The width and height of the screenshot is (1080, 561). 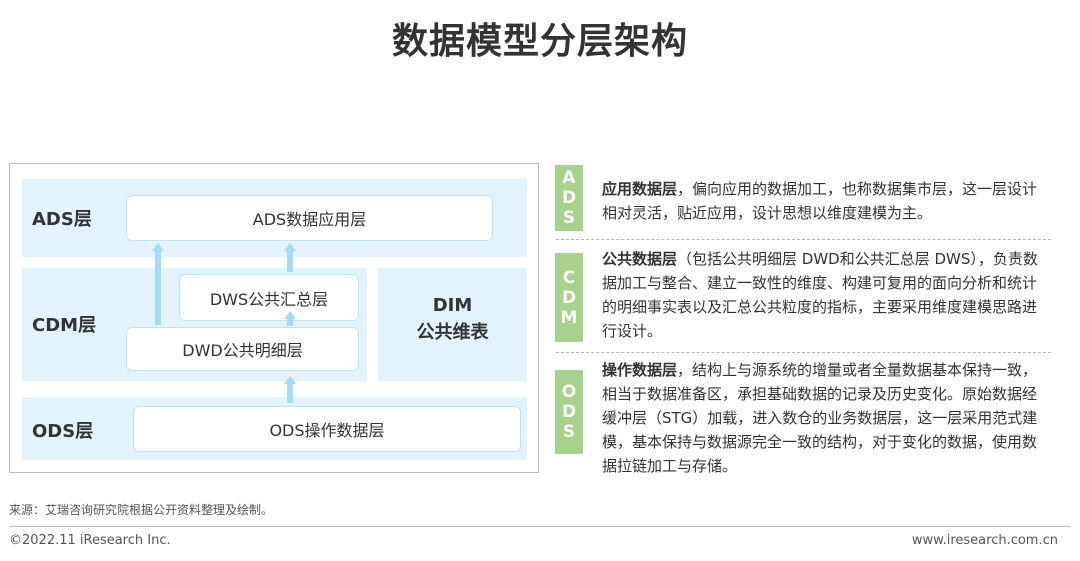 I want to click on tag-letter: M, so click(x=569, y=317).